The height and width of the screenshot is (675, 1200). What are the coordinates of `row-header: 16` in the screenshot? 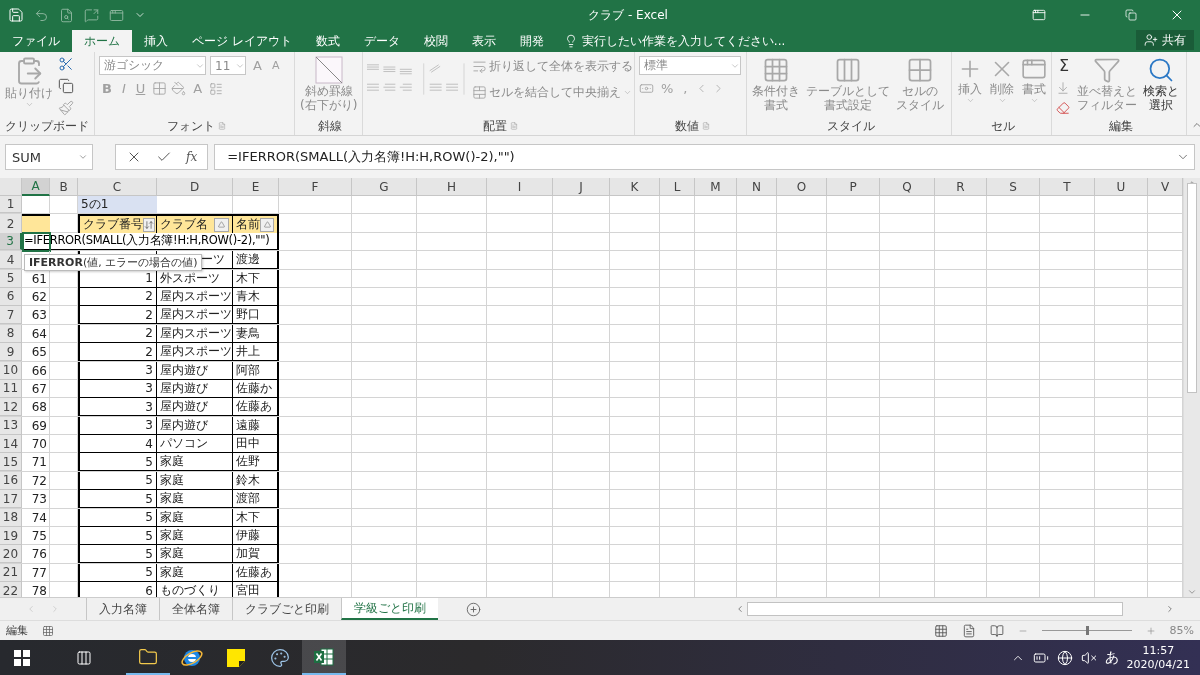 It's located at (11, 480).